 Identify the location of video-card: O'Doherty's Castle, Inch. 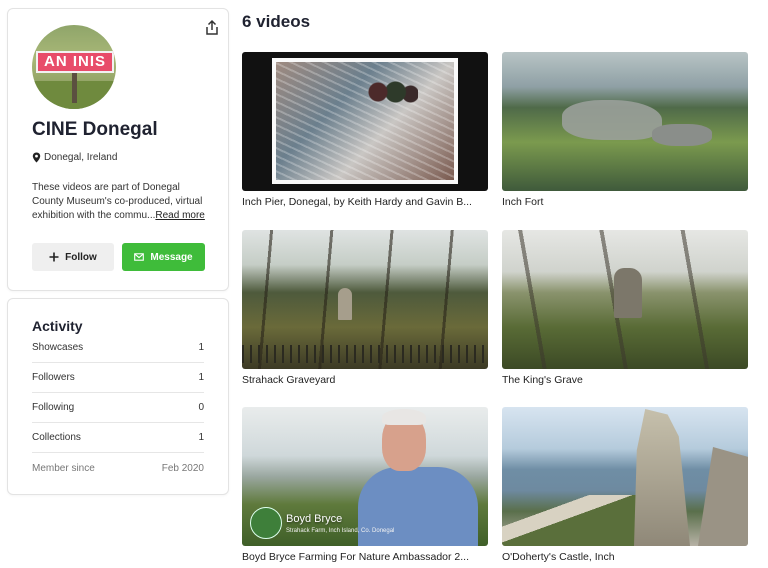
(625, 485).